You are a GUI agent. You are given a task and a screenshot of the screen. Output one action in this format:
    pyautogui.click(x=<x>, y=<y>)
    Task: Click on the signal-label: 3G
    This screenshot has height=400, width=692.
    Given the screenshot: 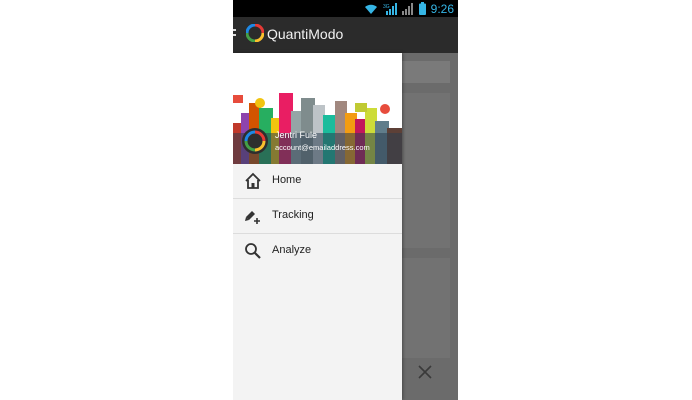 What is the action you would take?
    pyautogui.click(x=386, y=7)
    